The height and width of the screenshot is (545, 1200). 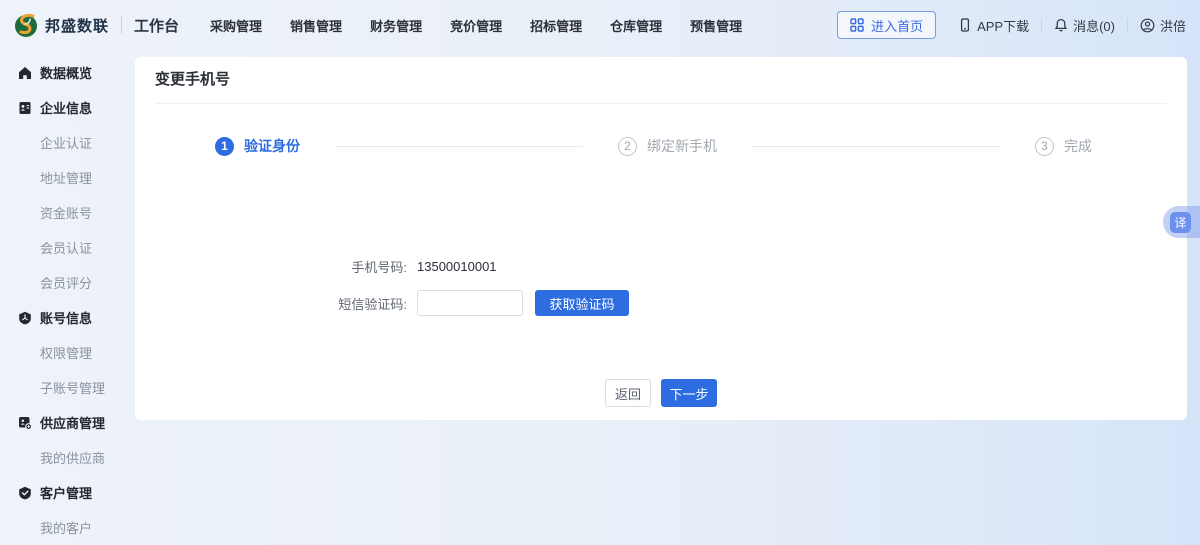 What do you see at coordinates (661, 266) in the screenshot?
I see `phone-number-row: 手机号码: 13500010001` at bounding box center [661, 266].